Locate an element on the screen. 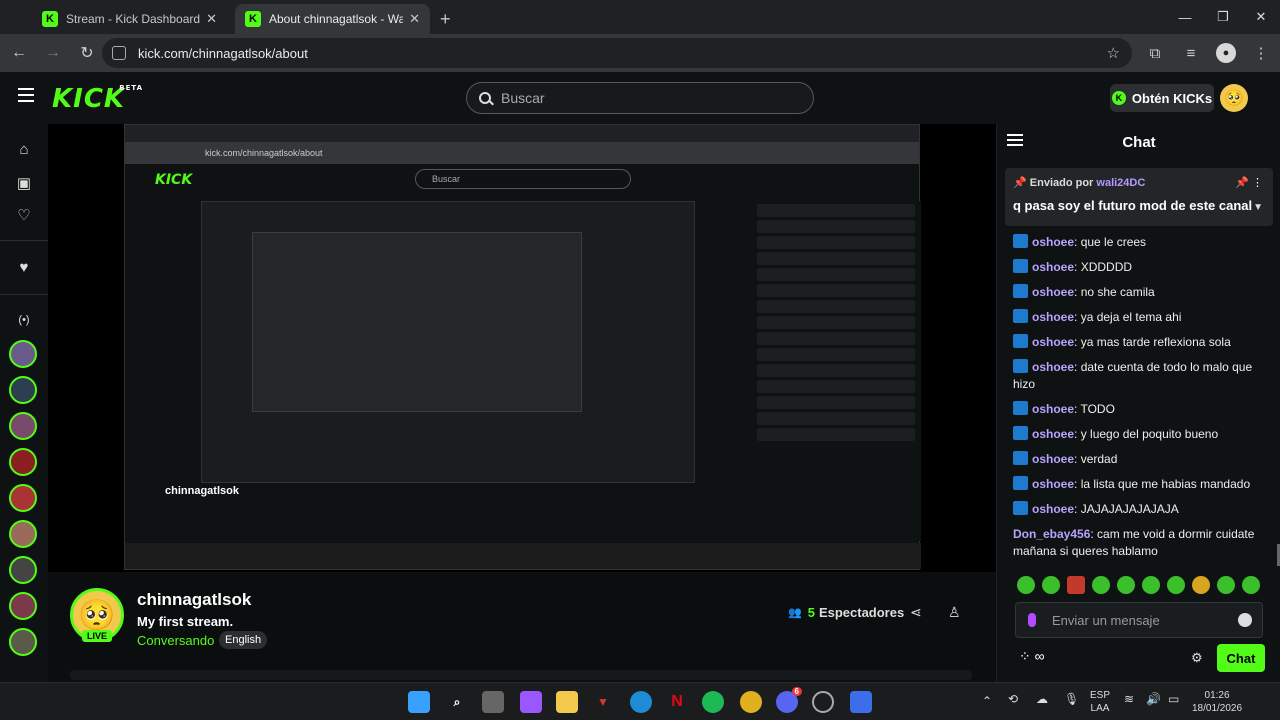  discord-icon: 6 is located at coordinates (789, 700).